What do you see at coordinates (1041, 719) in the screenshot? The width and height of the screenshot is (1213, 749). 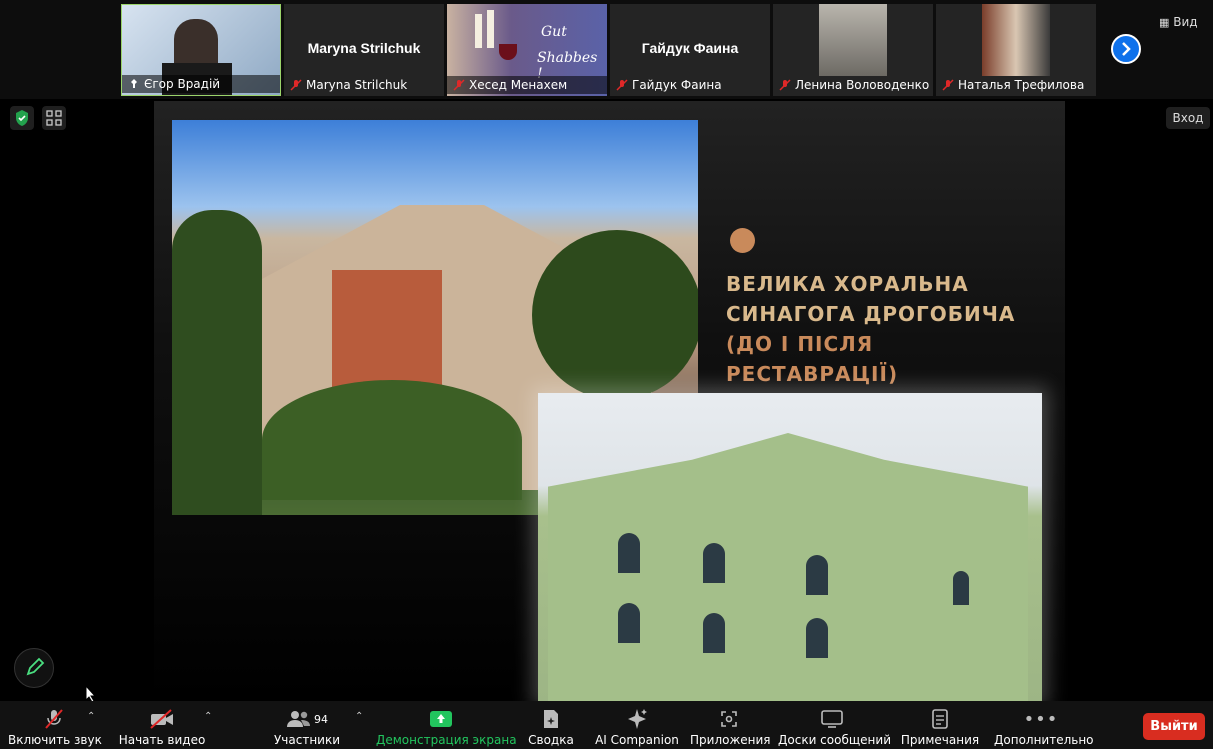 I see `more-dots-icon: •••` at bounding box center [1041, 719].